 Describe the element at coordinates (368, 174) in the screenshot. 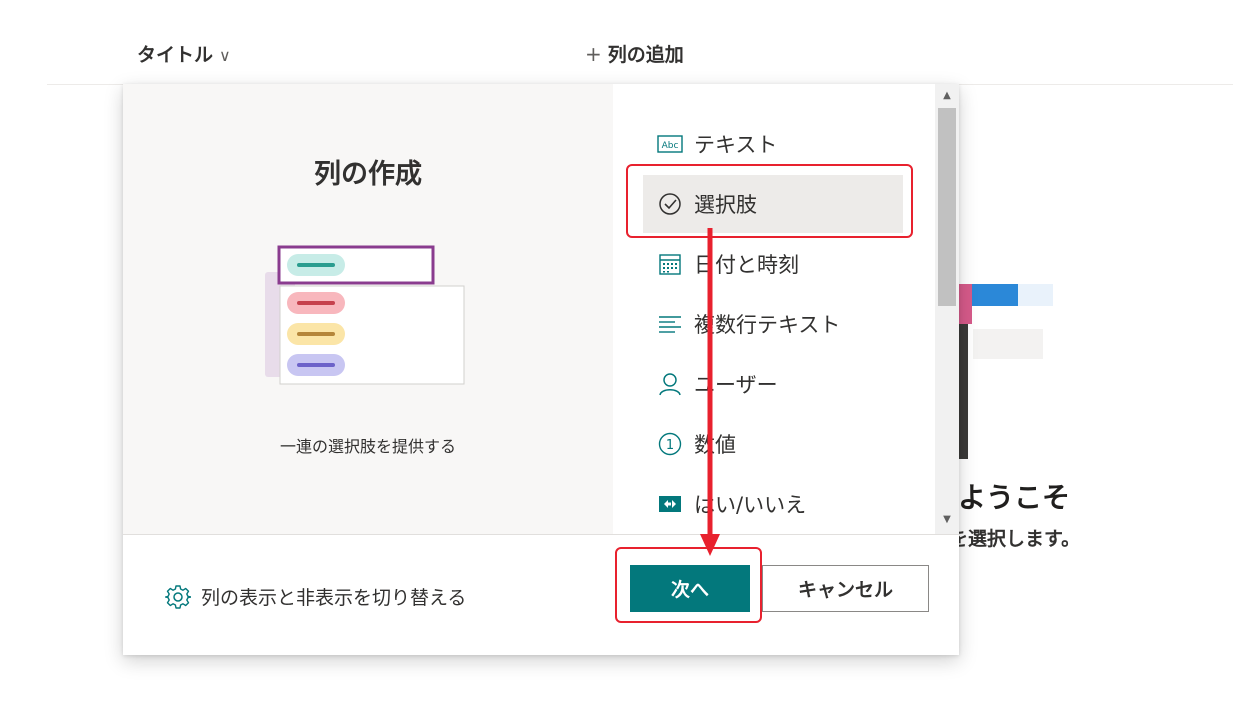

I see `dialog-title: 列の作成` at that location.